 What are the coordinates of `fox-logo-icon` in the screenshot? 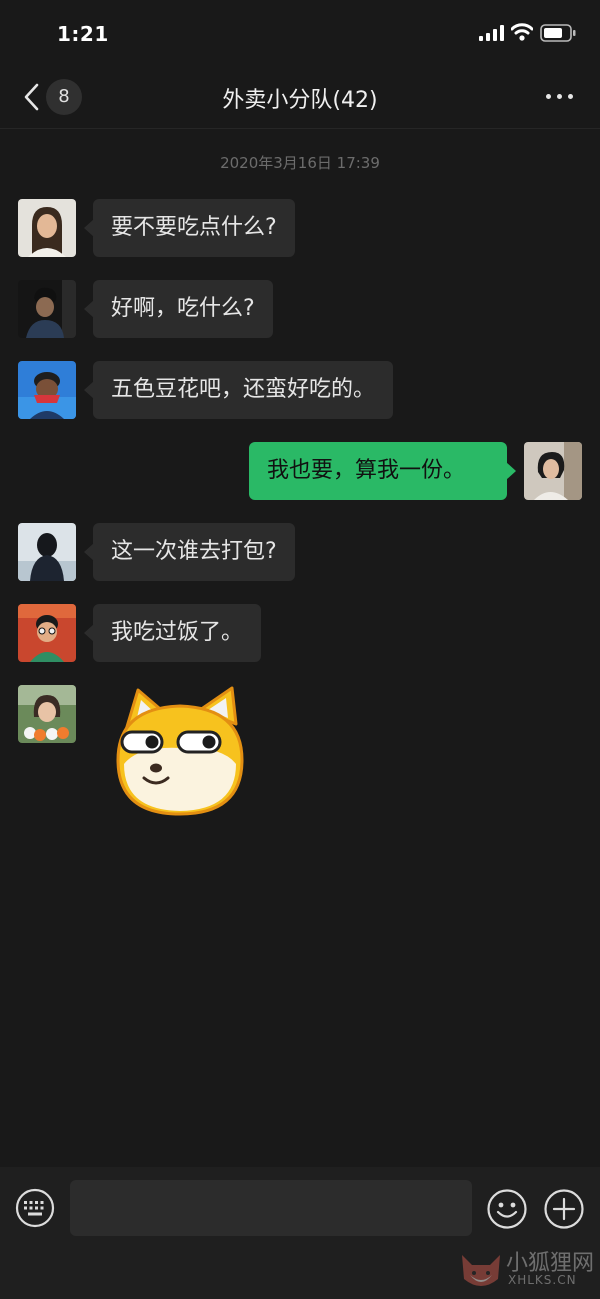 It's located at (481, 1270).